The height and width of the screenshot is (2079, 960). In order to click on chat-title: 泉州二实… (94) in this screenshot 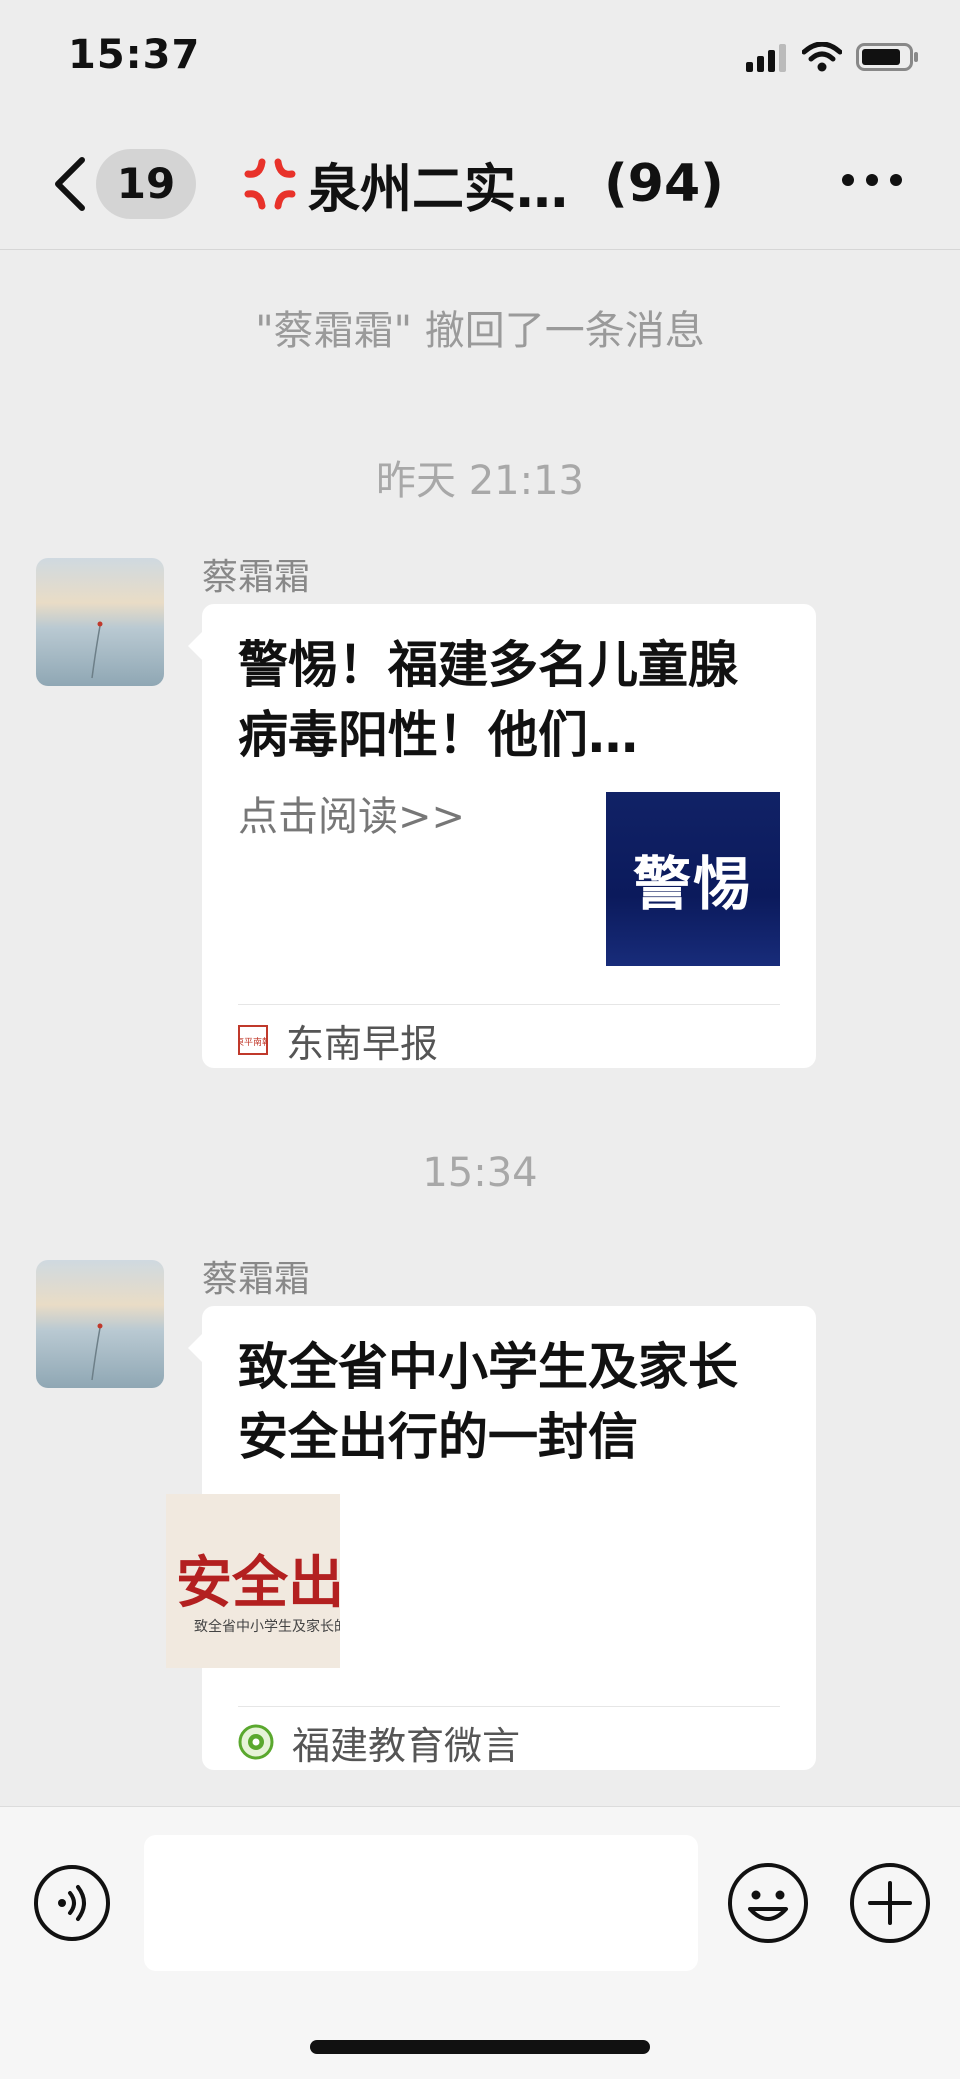, I will do `click(482, 184)`.